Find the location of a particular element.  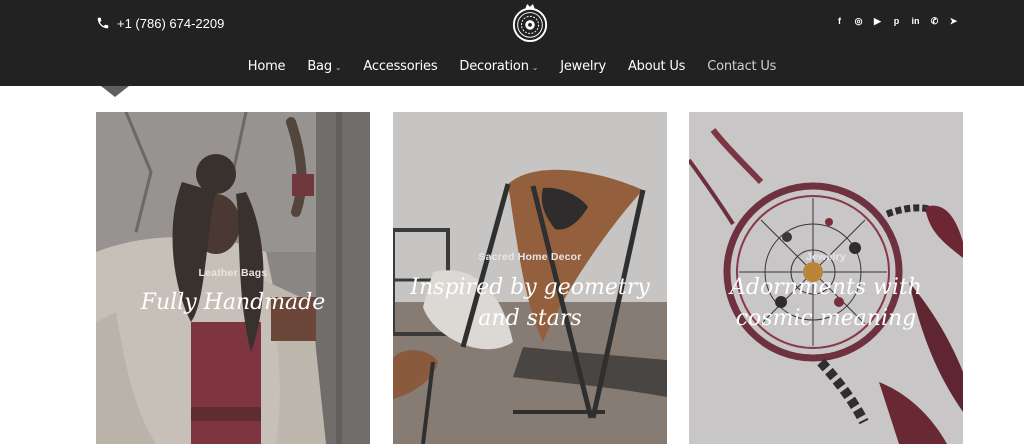

menu-pointer is located at coordinates (115, 91).